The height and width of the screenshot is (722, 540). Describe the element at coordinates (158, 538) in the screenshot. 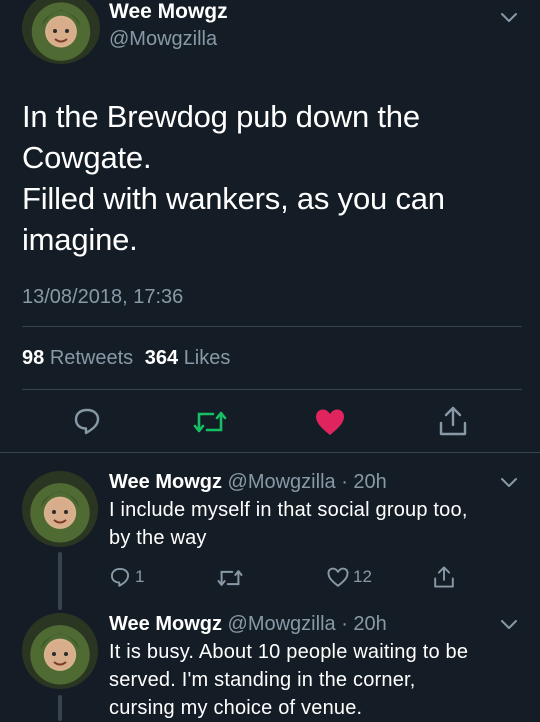

I see `reply-text-line: by the way` at that location.